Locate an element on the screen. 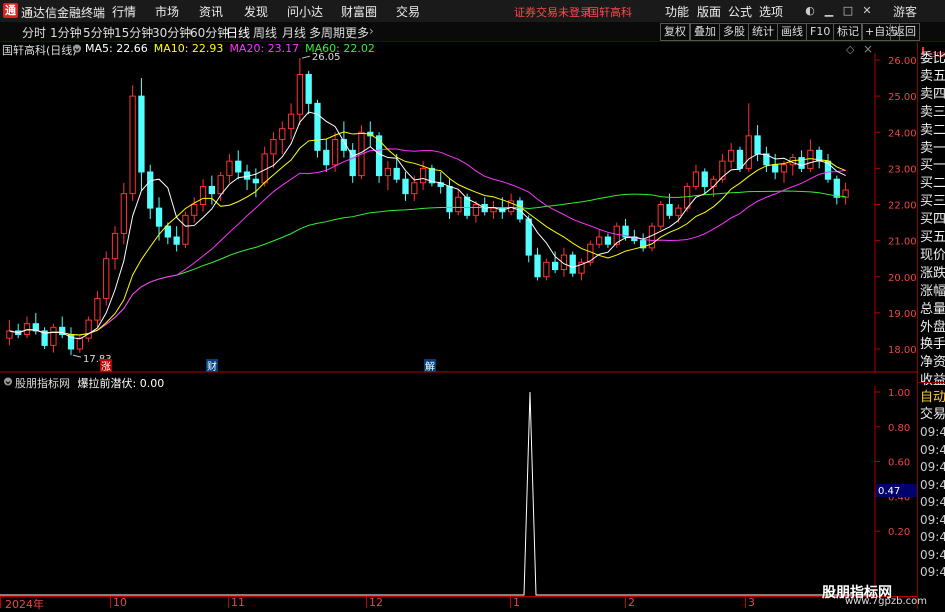 This screenshot has width=945, height=612. right-menu-item: 功能 is located at coordinates (677, 11).